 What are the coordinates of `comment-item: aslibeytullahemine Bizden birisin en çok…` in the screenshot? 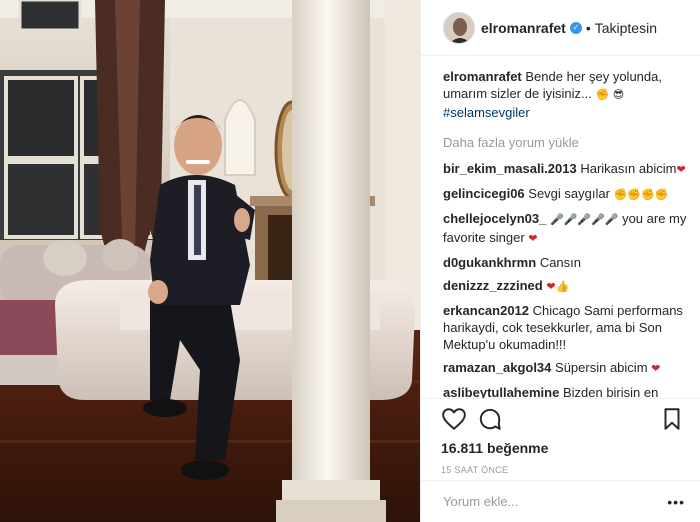 It's located at (565, 391).